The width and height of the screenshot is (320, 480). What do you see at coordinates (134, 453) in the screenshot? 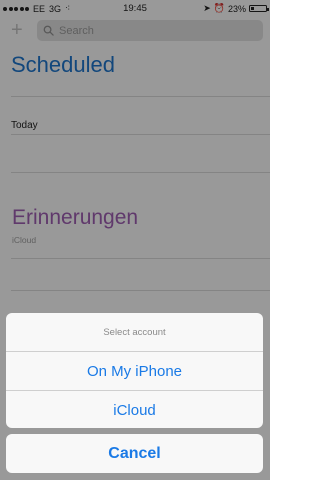
I see `cancel-button: Cancel` at bounding box center [134, 453].